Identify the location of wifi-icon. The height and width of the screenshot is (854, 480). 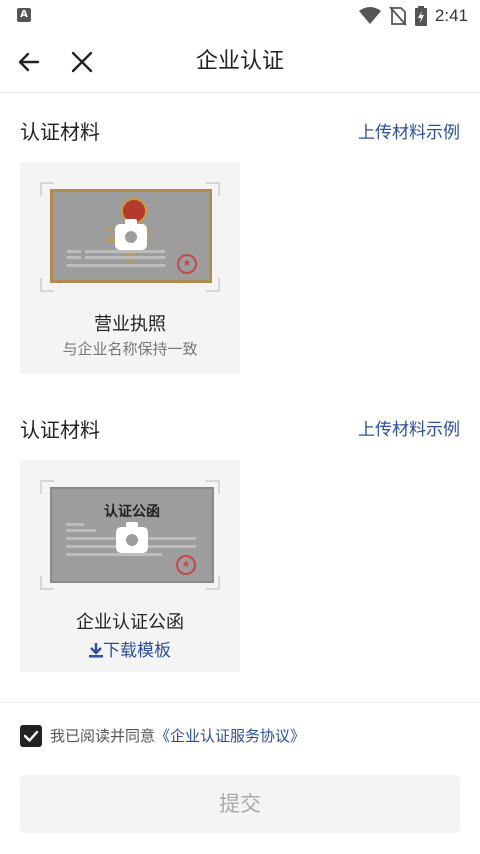
(369, 15).